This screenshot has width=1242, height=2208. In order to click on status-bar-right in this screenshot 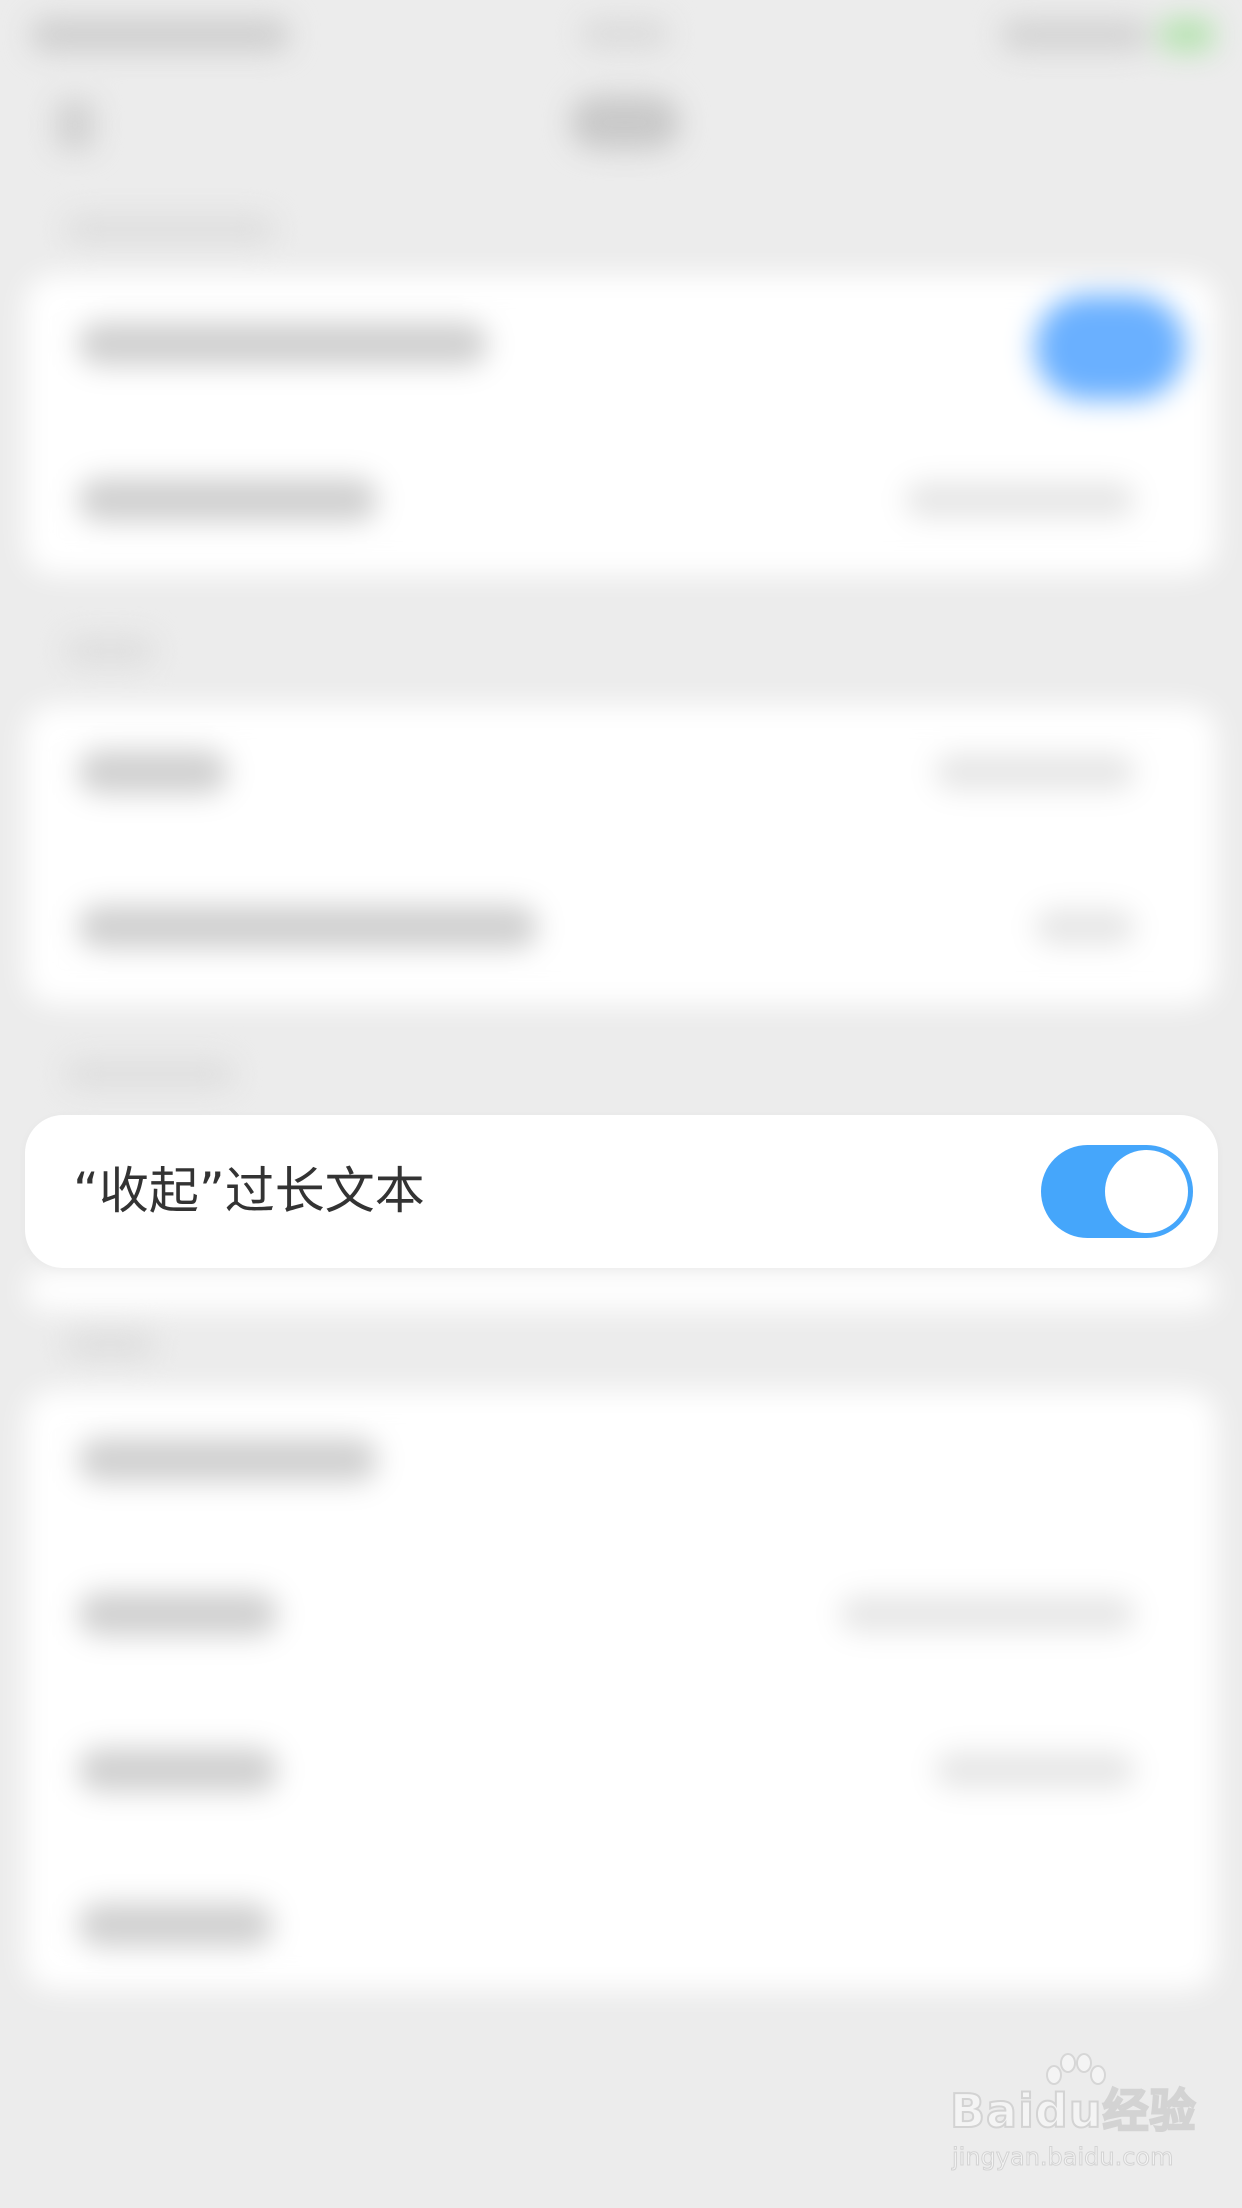, I will do `click(1075, 35)`.